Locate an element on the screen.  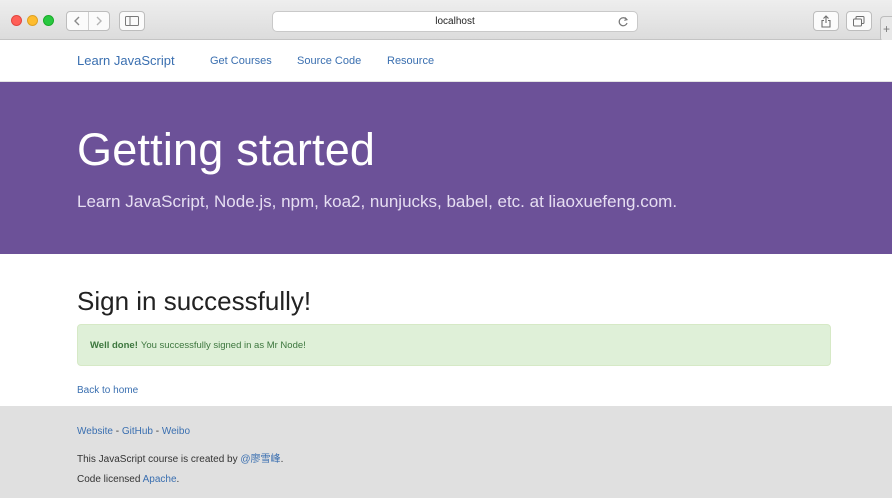
nav-link-get-courses: Get Courses is located at coordinates (241, 61).